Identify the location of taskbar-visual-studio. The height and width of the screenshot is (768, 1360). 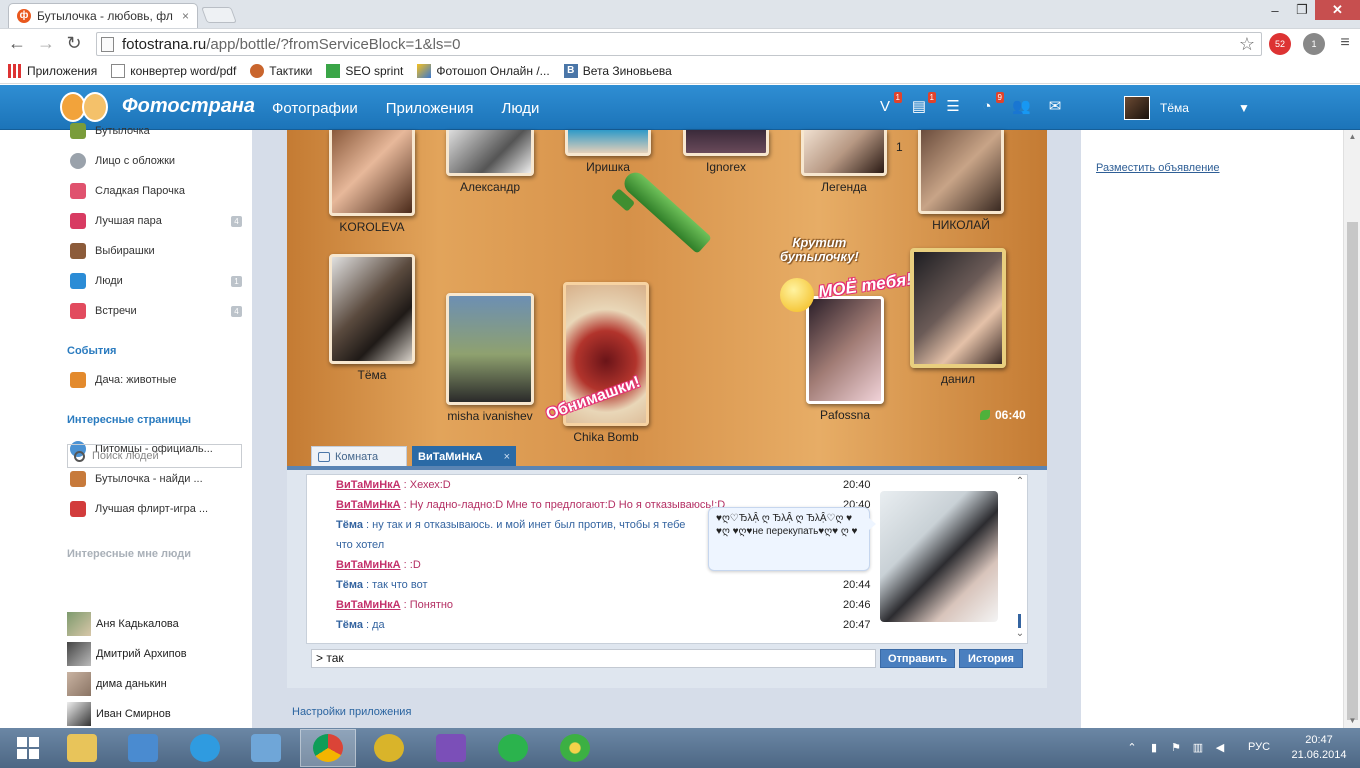
(451, 748).